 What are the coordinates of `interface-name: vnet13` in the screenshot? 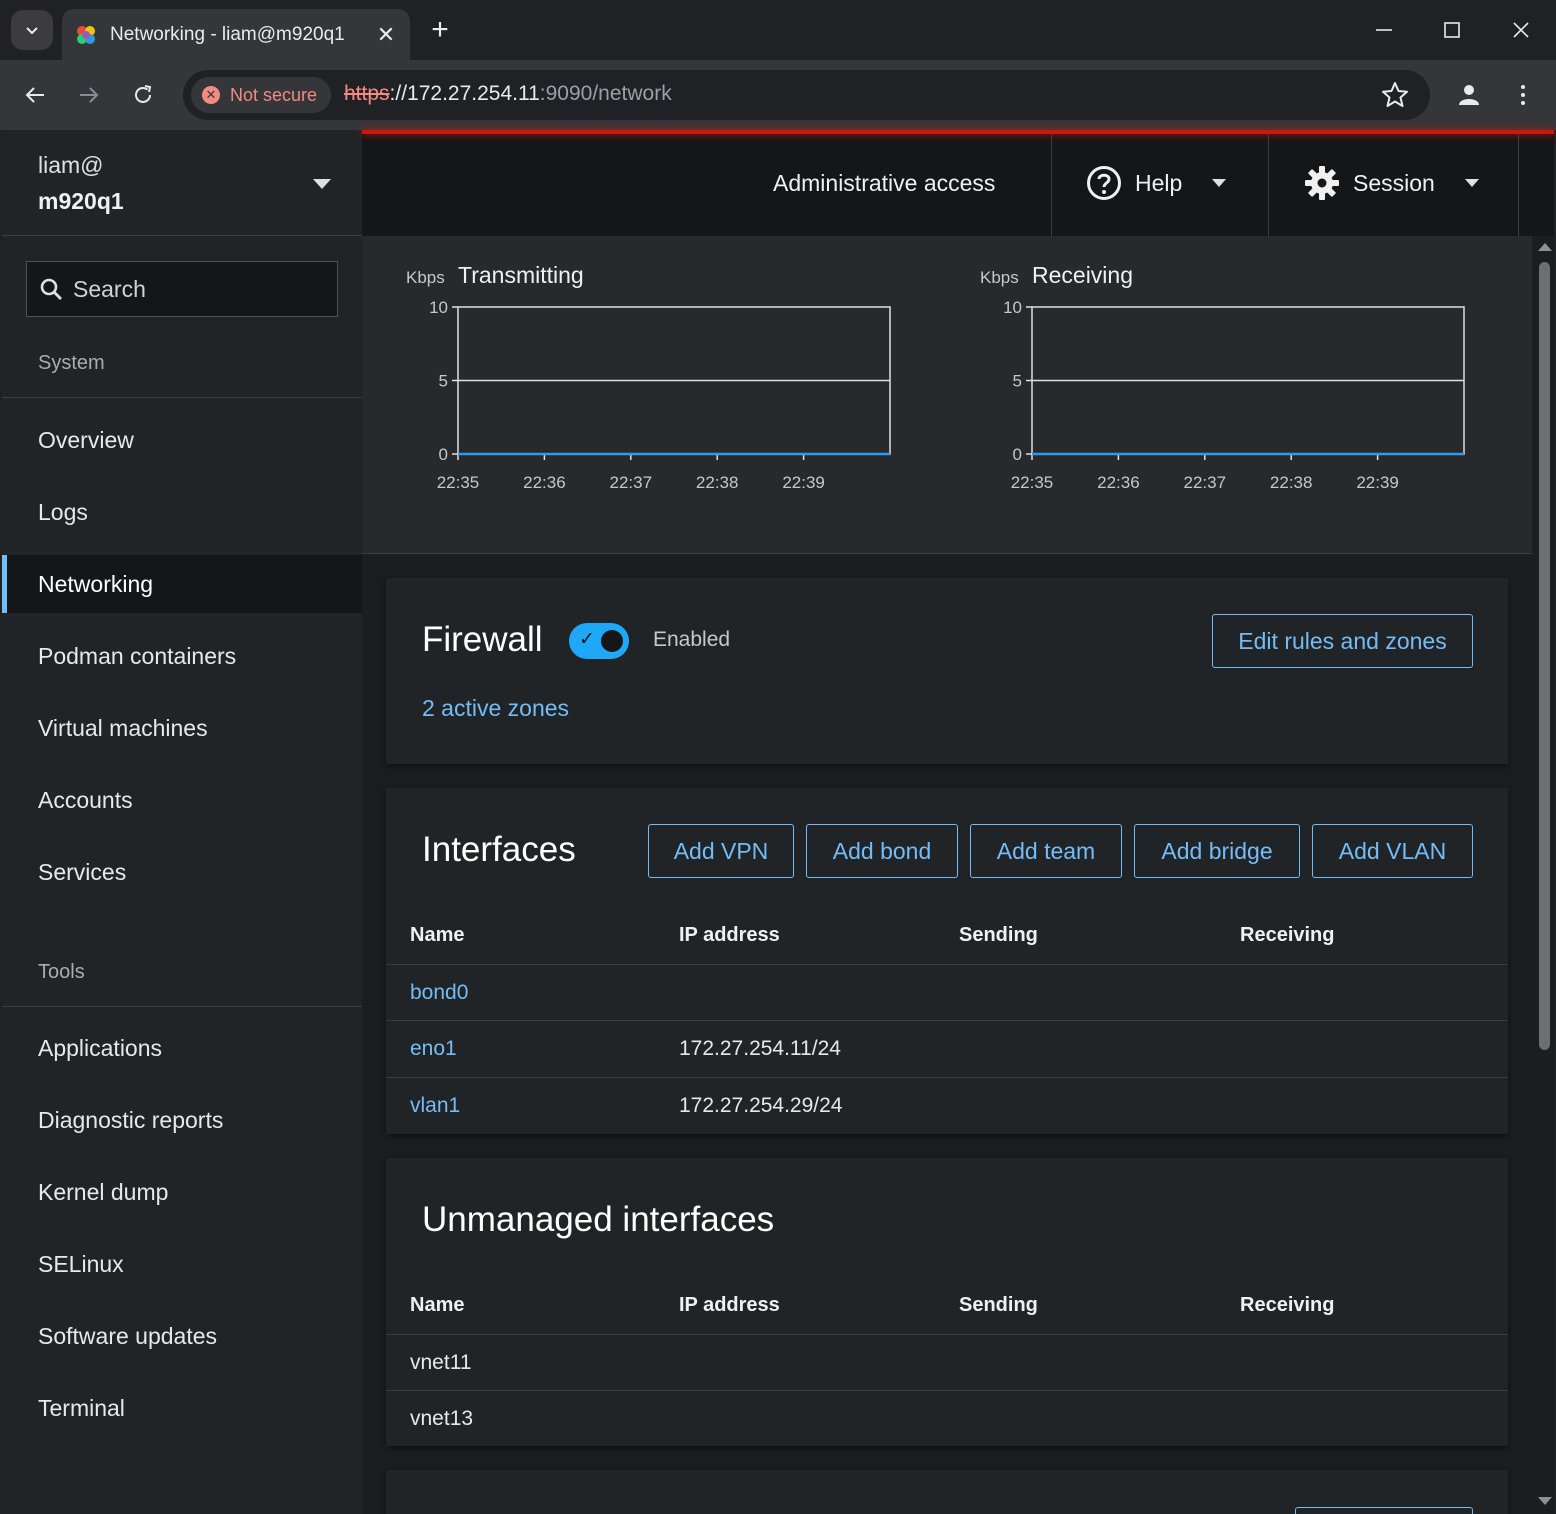 It's located at (442, 1418).